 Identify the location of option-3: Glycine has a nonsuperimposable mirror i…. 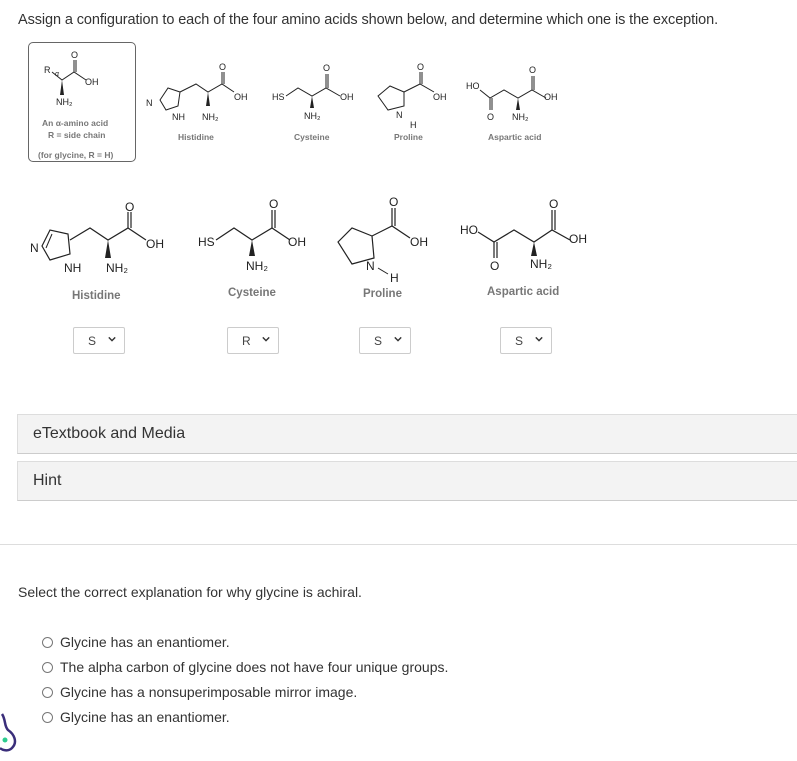
(199, 692).